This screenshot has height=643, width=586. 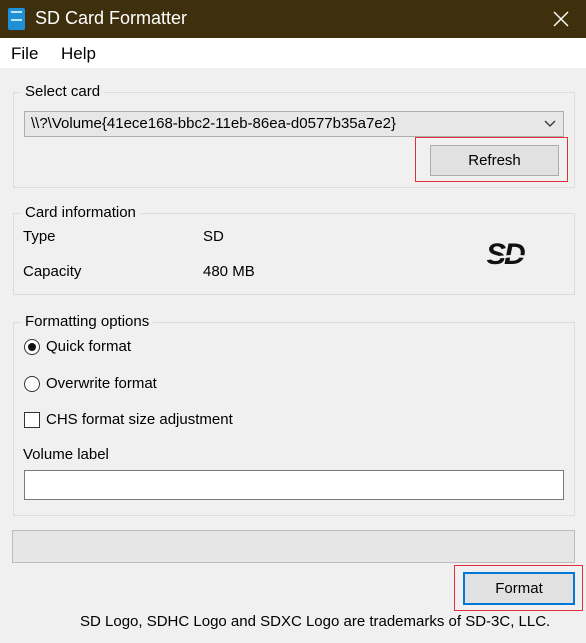 I want to click on chs-adjustment-checkbox, so click(x=32, y=420).